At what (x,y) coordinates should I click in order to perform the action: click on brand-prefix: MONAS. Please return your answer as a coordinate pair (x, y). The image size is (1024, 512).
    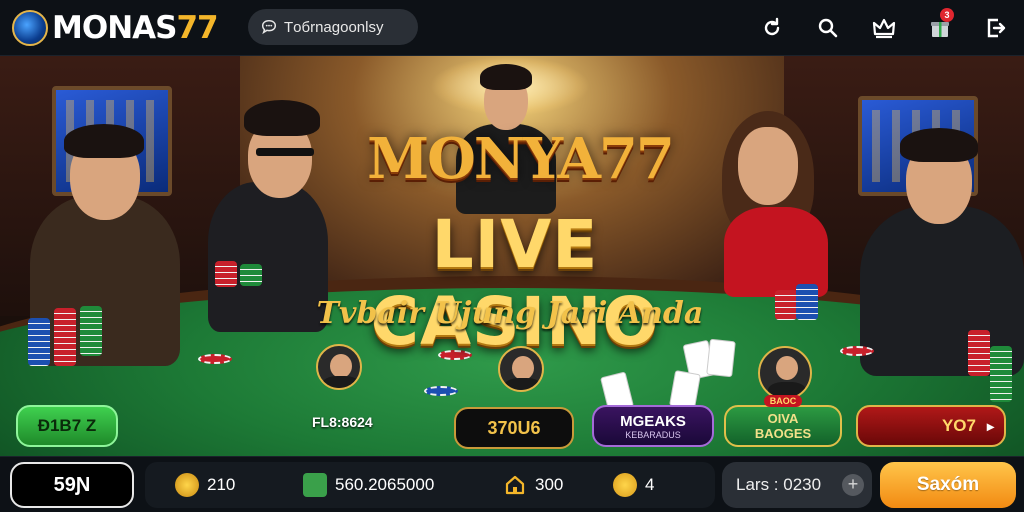
    Looking at the image, I should click on (114, 27).